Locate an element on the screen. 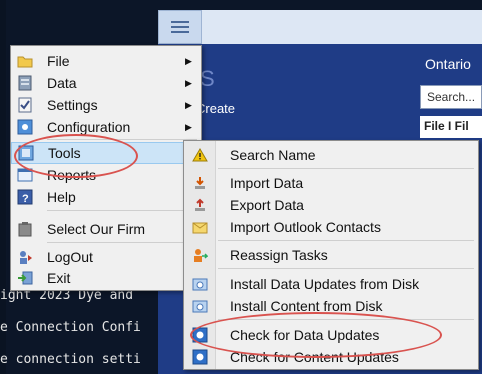 This screenshot has height=374, width=482. console-line: e Connection Confi is located at coordinates (70, 327).